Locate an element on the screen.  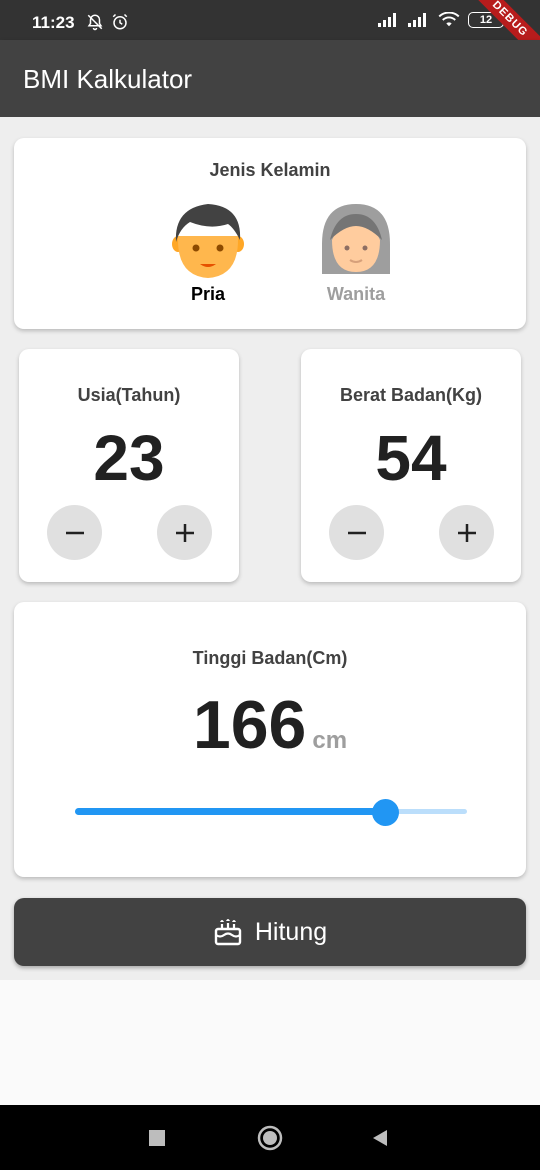
back-triangle-icon is located at coordinates (380, 1138).